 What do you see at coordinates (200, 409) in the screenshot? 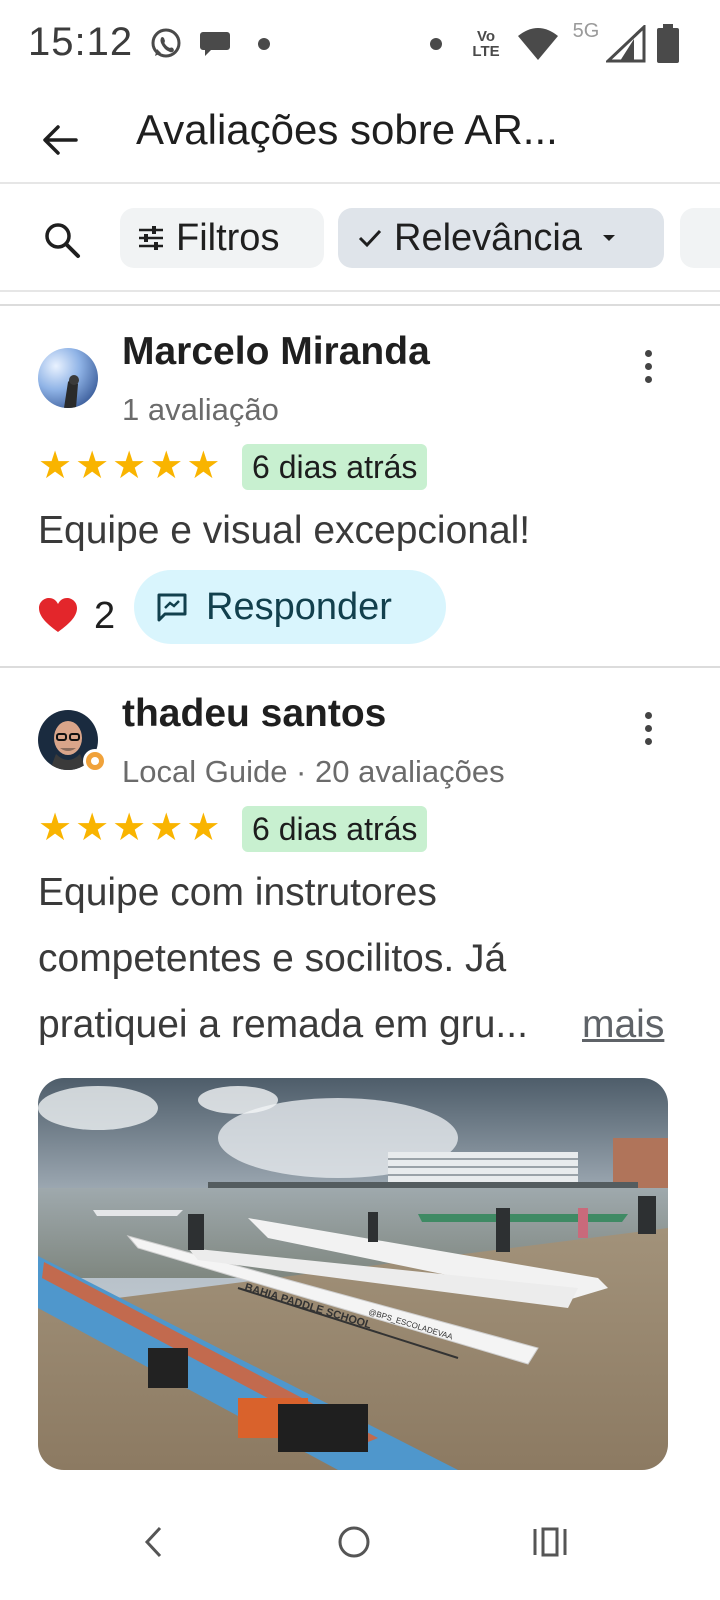
I see `review-author-meta: 1 avaliação` at bounding box center [200, 409].